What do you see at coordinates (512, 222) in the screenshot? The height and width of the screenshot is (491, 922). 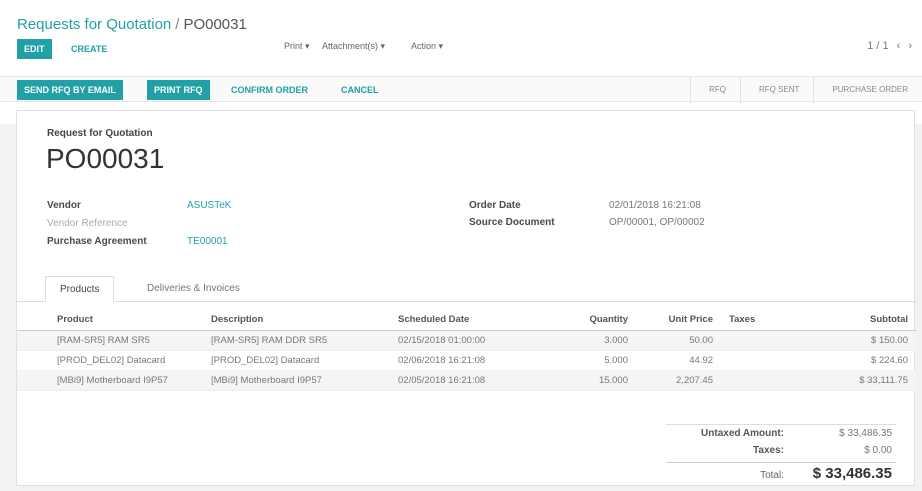 I see `source-document-label: Source Document` at bounding box center [512, 222].